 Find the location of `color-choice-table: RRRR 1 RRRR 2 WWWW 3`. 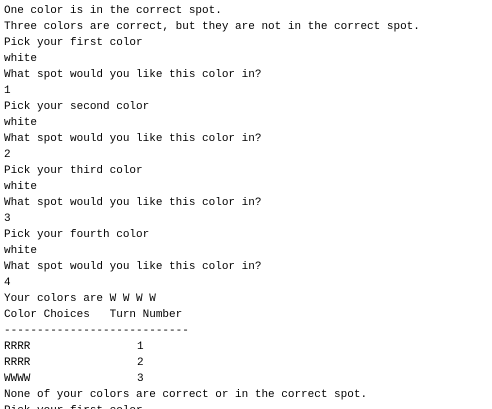

color-choice-table: RRRR 1 RRRR 2 WWWW 3 is located at coordinates (212, 363).